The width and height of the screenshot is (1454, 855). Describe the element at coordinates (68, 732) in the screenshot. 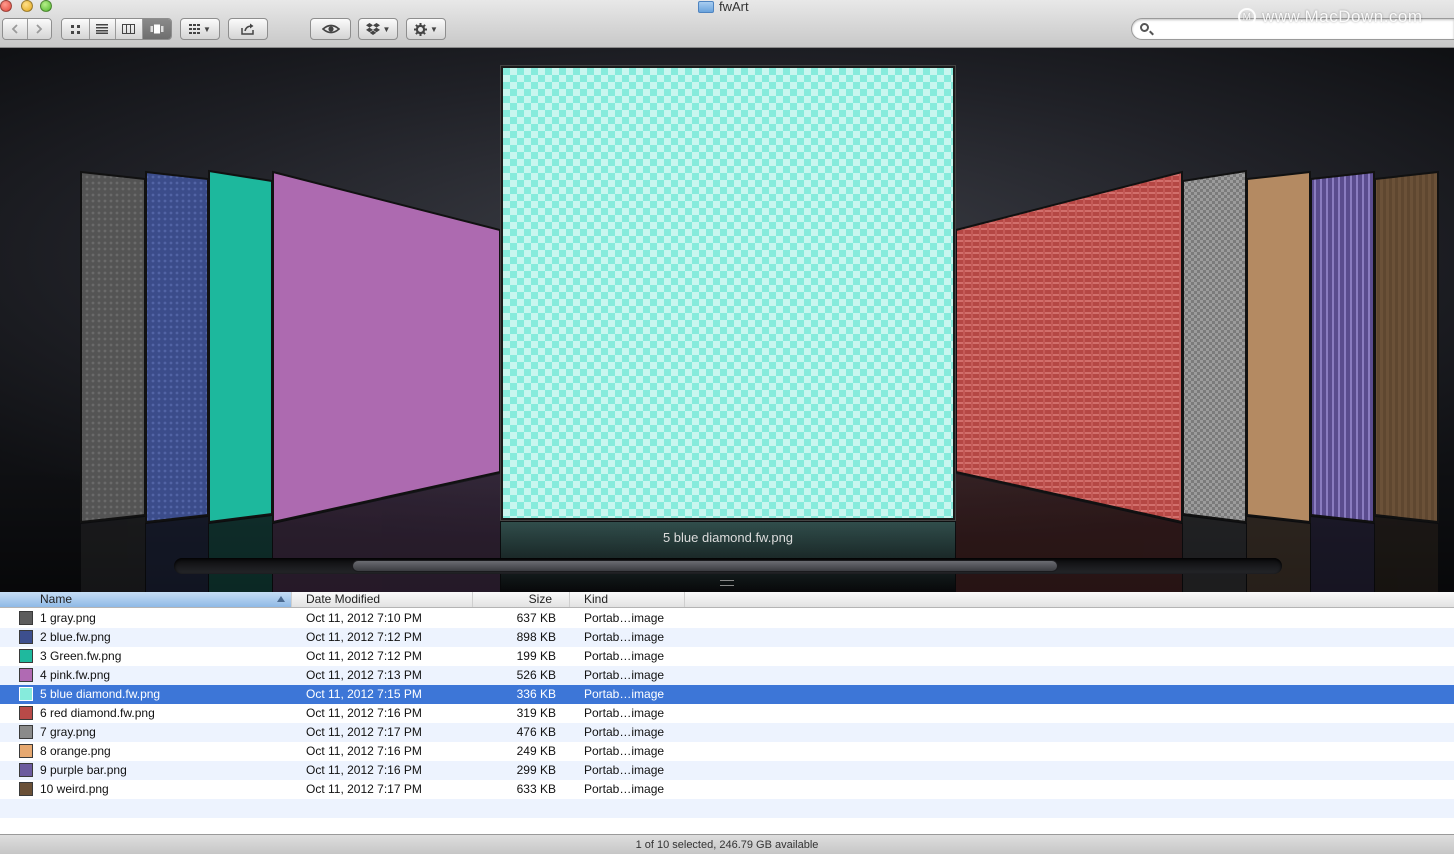

I see `file-name: 7 gray.png` at that location.